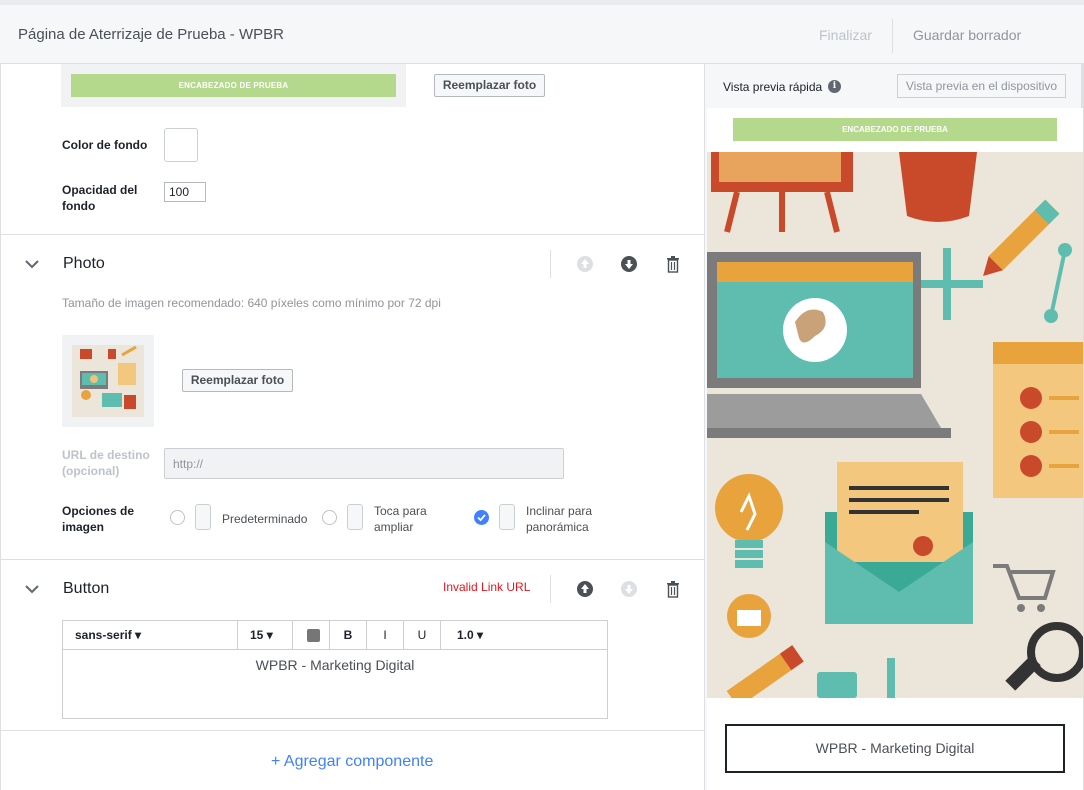 The width and height of the screenshot is (1084, 790). Describe the element at coordinates (32, 589) in the screenshot. I see `collapse-button-chevron-icon` at that location.